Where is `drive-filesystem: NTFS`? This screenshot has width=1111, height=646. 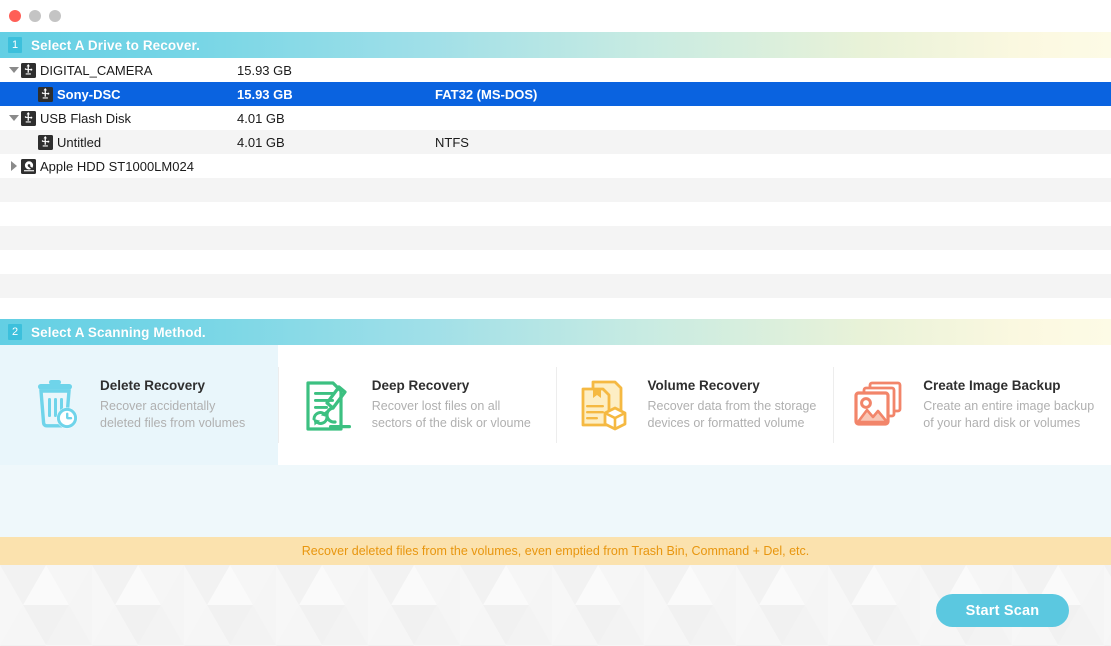
drive-filesystem: NTFS is located at coordinates (452, 142).